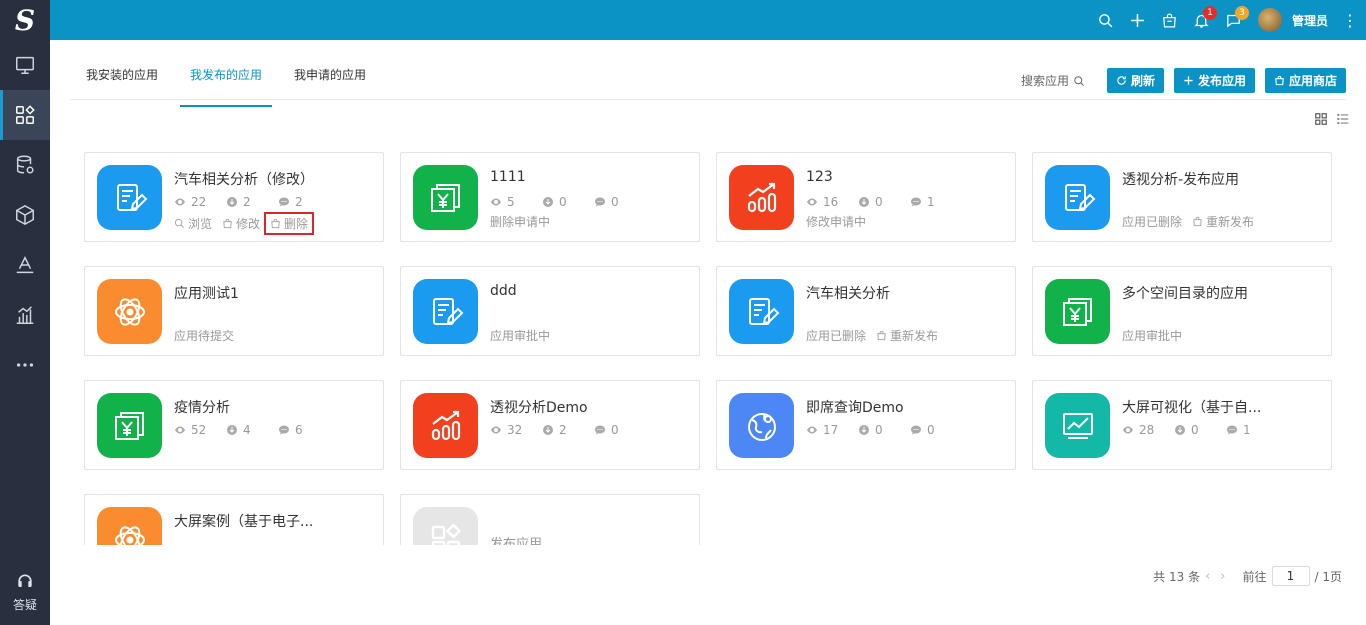 The width and height of the screenshot is (1366, 625). Describe the element at coordinates (1252, 430) in the screenshot. I see `comments-count: 1` at that location.